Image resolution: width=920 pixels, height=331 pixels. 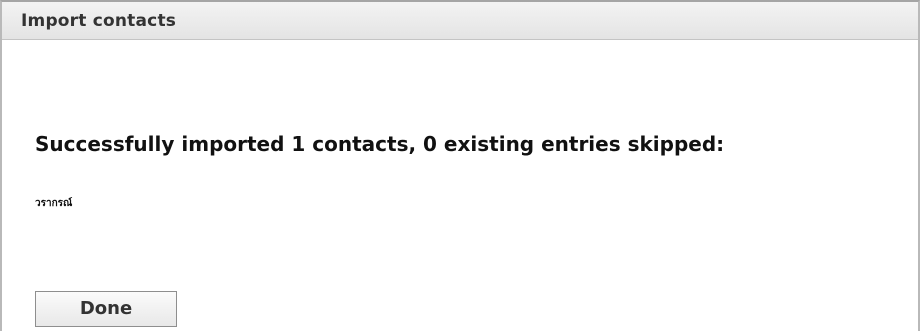 I want to click on dialog-title: Import contacts, so click(x=99, y=21).